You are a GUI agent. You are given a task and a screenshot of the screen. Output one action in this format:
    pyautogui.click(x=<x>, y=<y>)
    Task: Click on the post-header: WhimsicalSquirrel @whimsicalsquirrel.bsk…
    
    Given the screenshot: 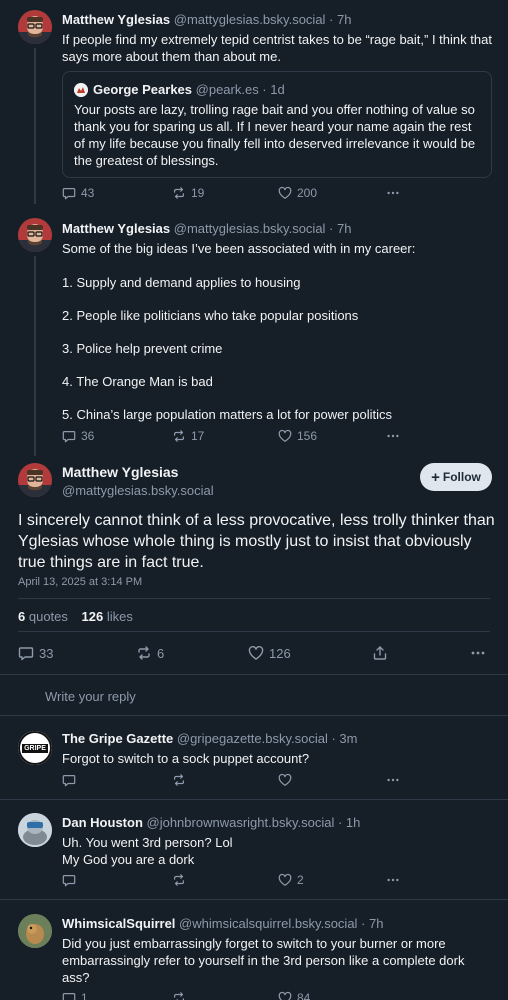 What is the action you would take?
    pyautogui.click(x=222, y=923)
    